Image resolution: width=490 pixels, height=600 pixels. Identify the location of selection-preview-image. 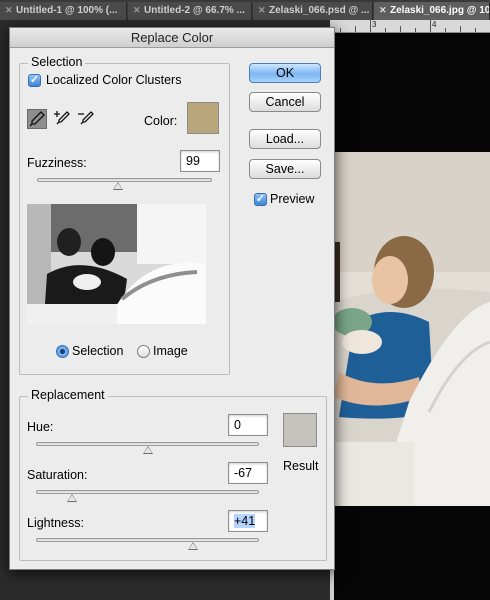
(116, 264).